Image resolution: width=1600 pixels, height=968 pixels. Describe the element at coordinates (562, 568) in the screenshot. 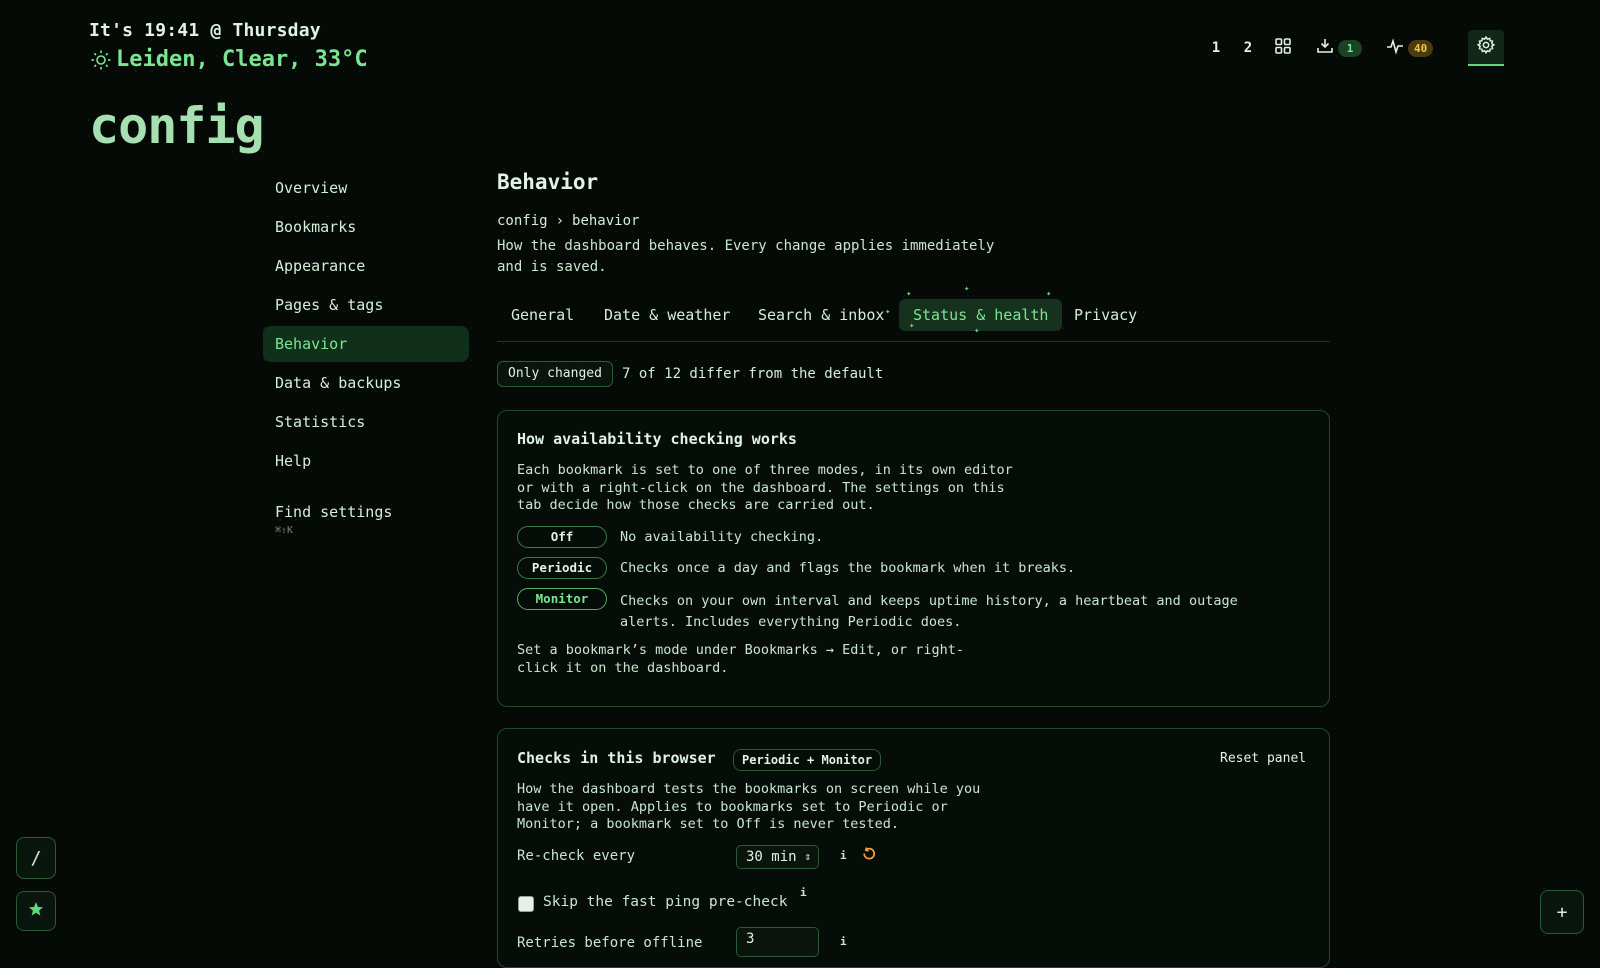

I see `mode-pill-periodic: Periodic` at that location.